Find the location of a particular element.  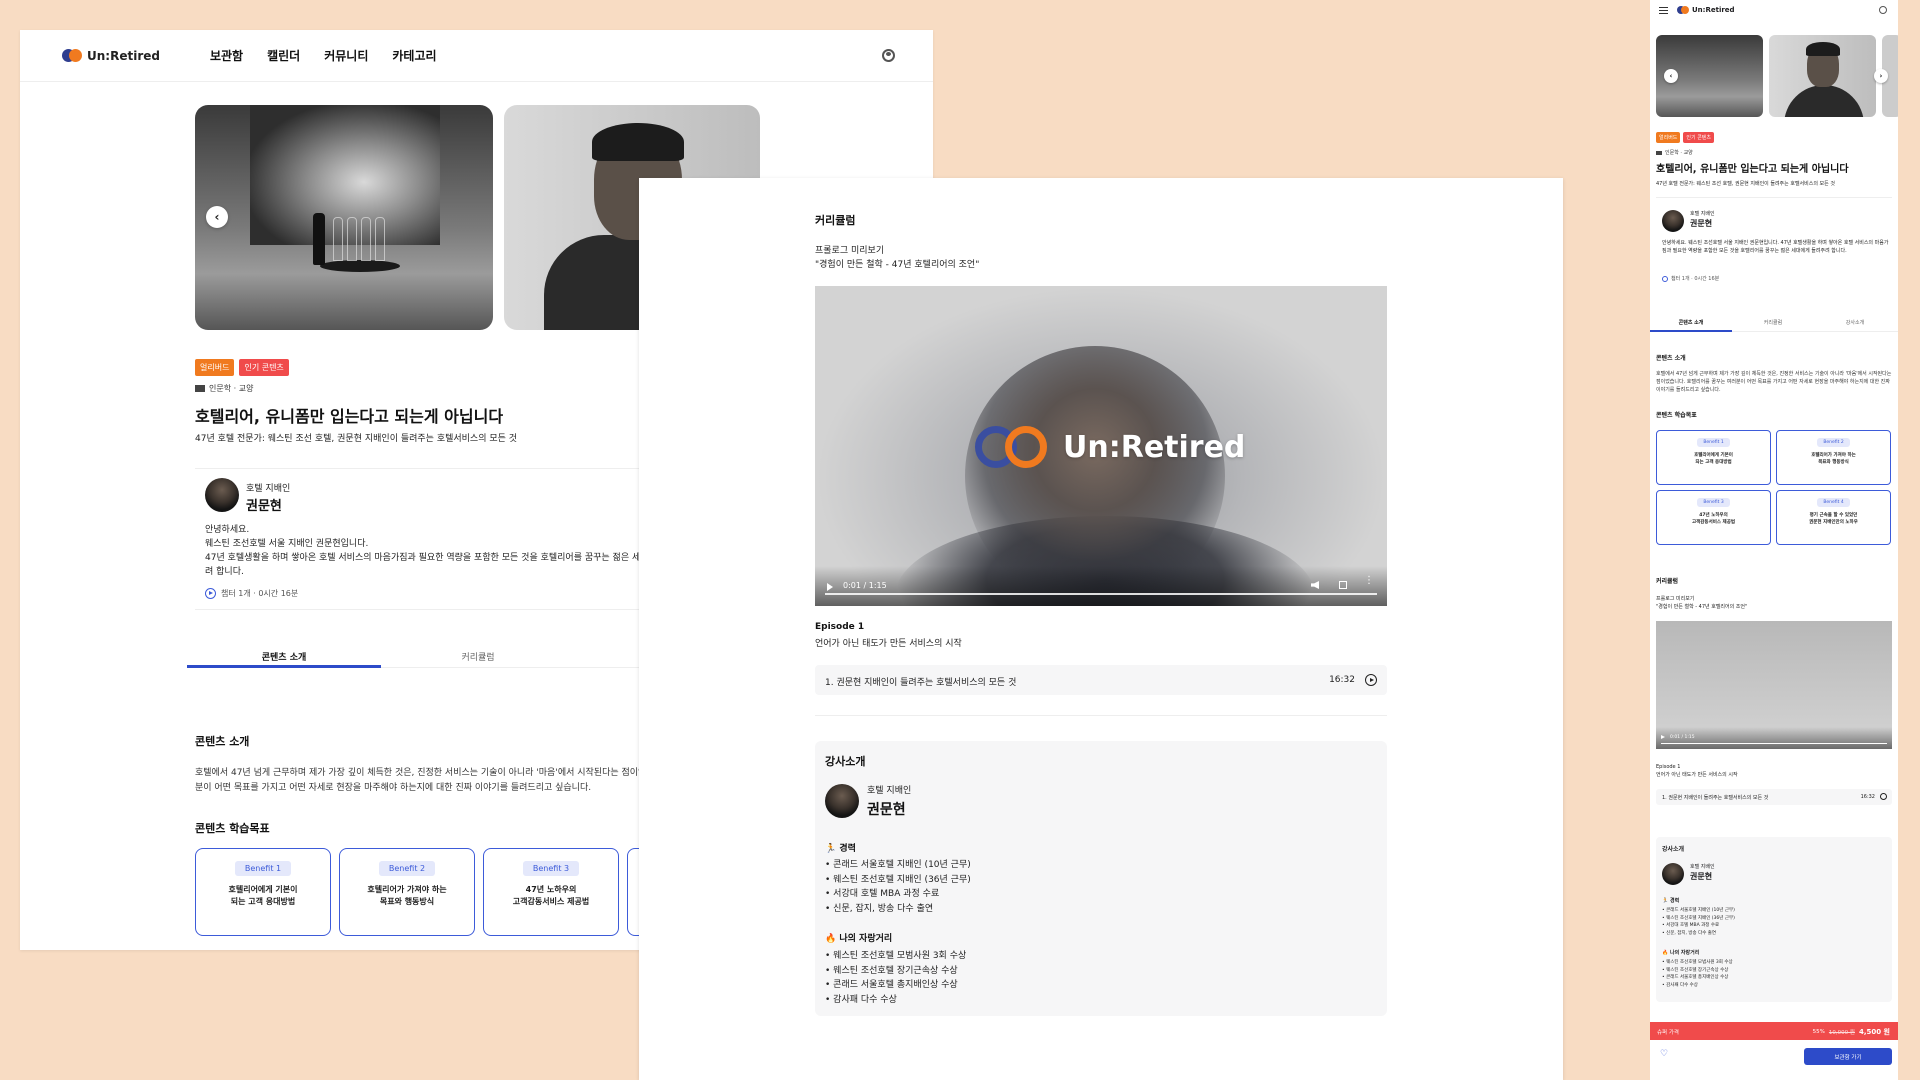

course-image-carousel: ‹ is located at coordinates (1777, 76).